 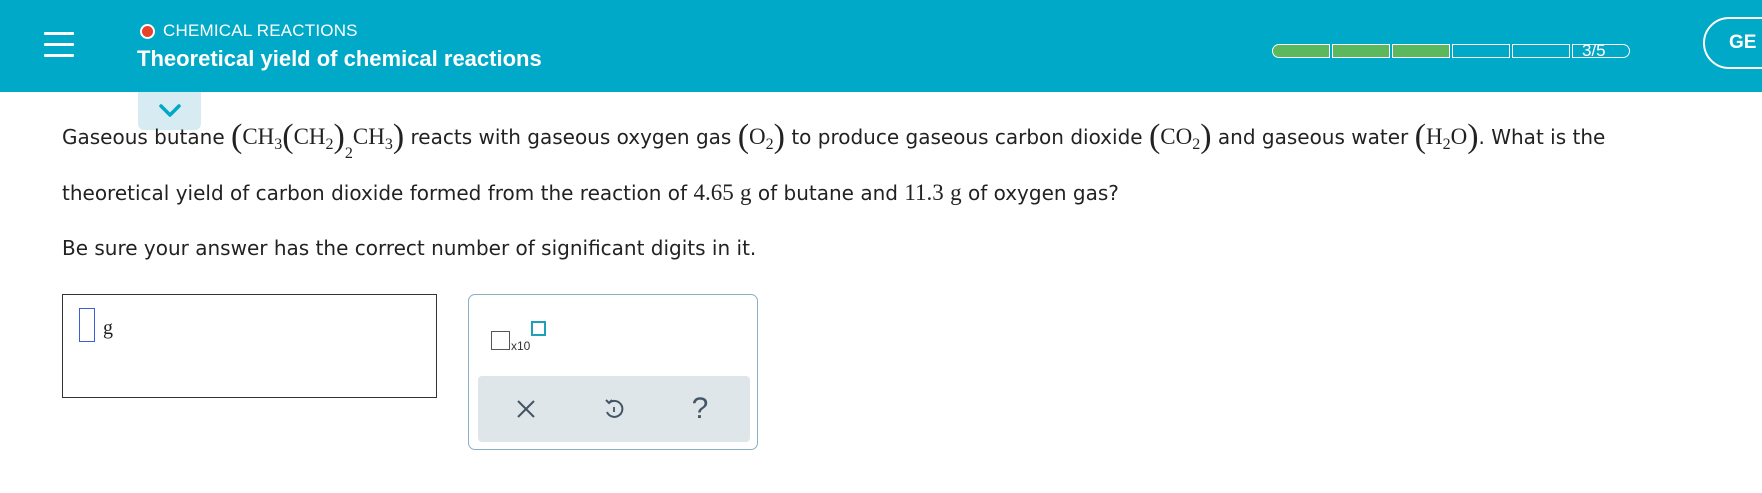 I want to click on math-toolbox: x10 ?, so click(x=613, y=372).